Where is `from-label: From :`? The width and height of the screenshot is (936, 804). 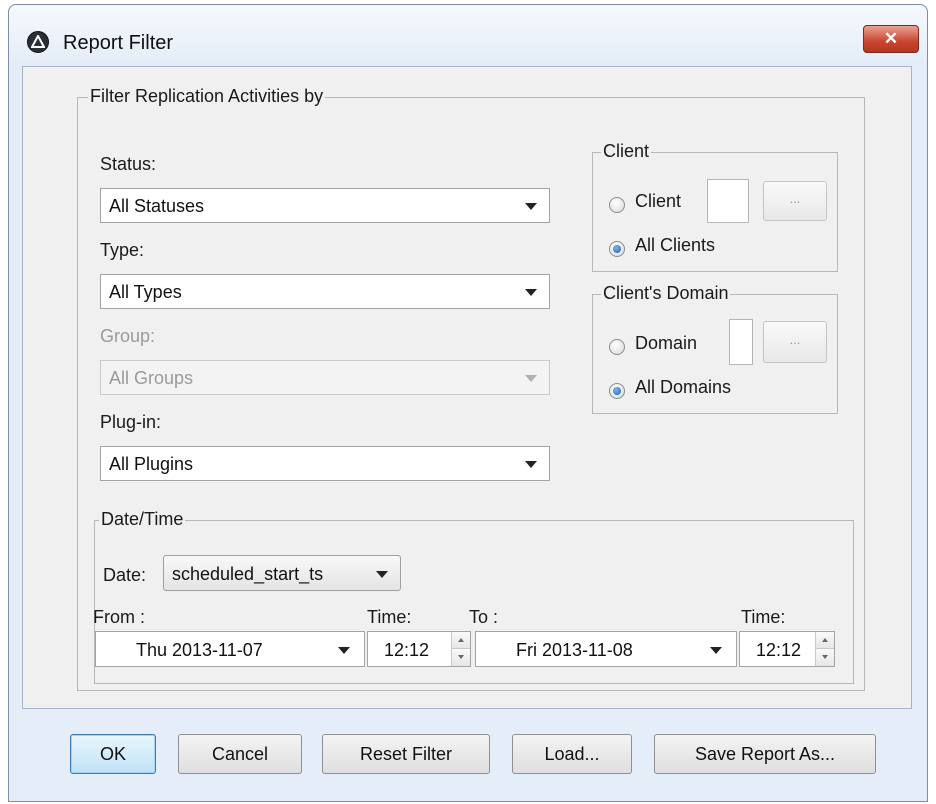
from-label: From : is located at coordinates (119, 617).